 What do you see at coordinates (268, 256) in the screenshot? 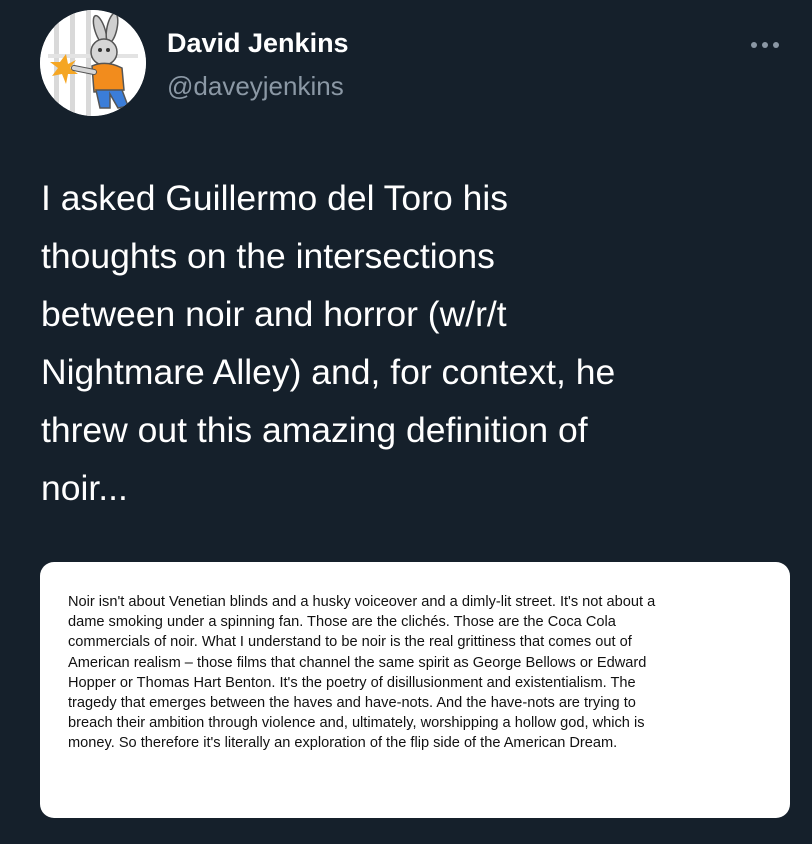
I see `tweet-text-line: thoughts on the intersections` at bounding box center [268, 256].